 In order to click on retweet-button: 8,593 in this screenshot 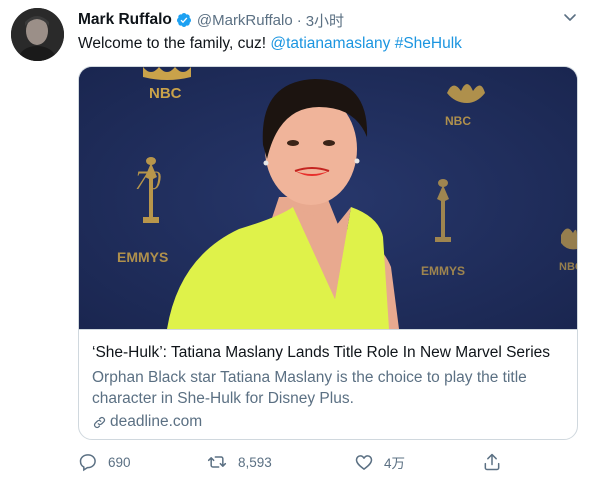, I will do `click(239, 462)`.